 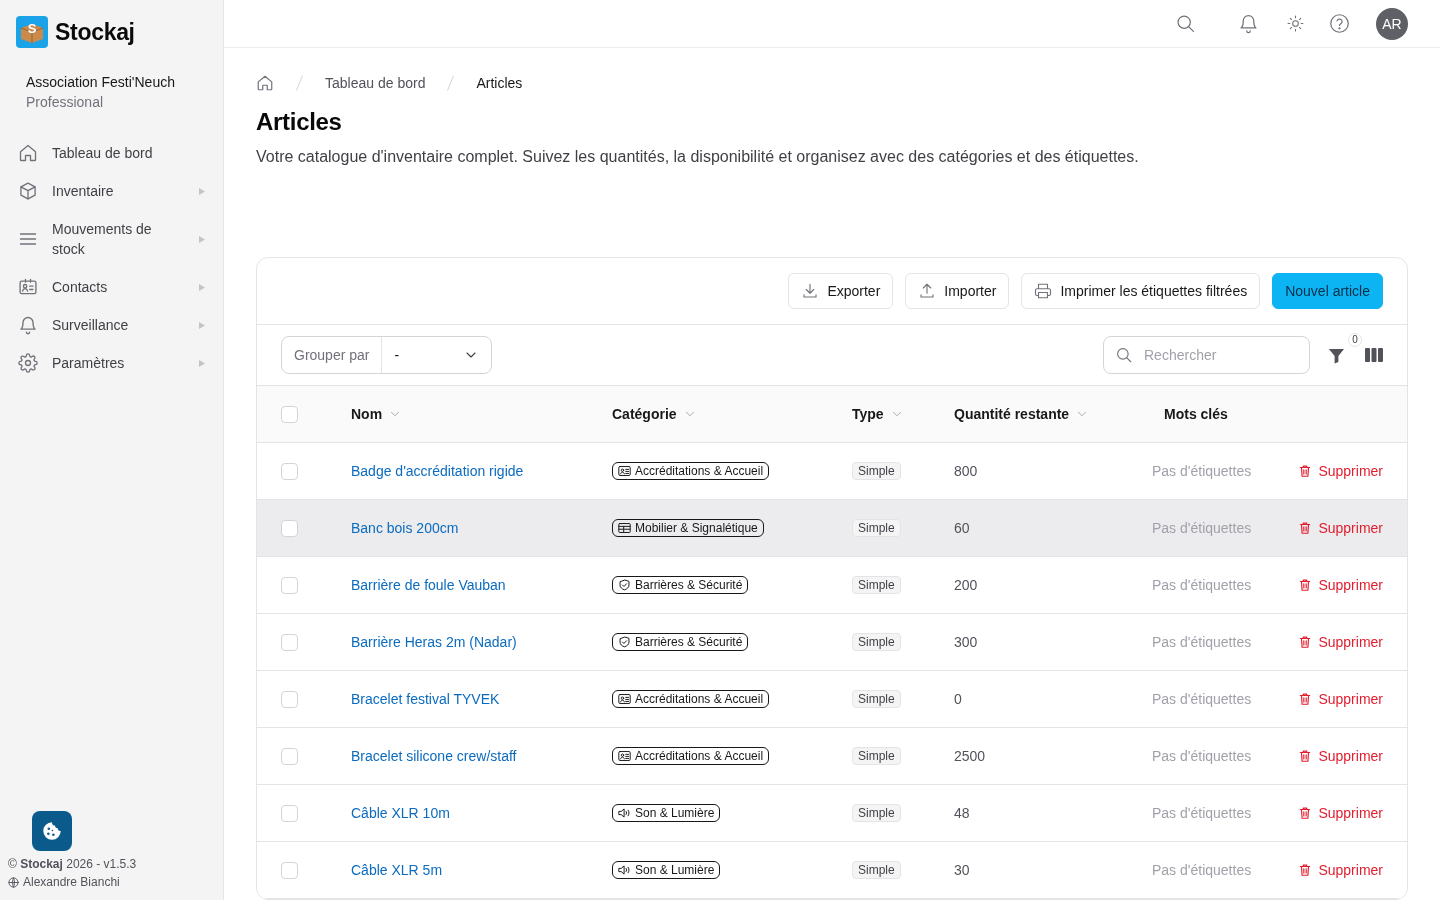 I want to click on columns-icon, so click(x=1374, y=355).